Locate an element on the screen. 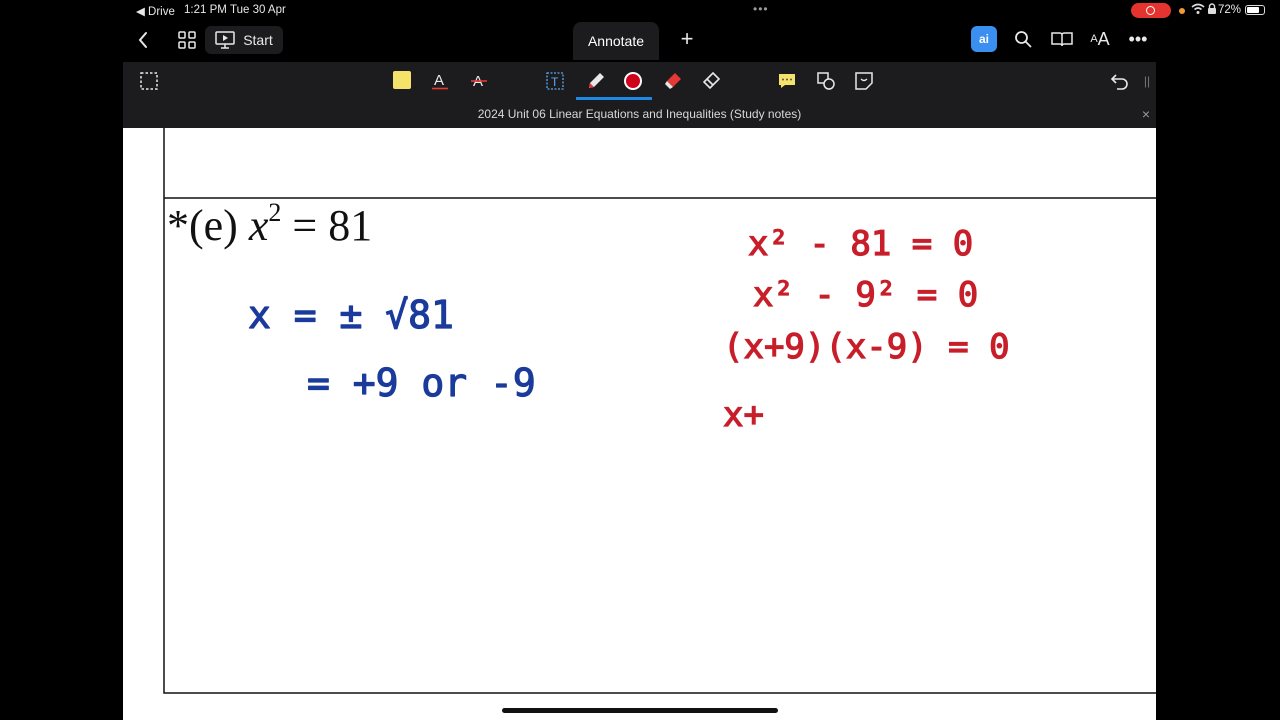 This screenshot has width=1280, height=720. back-chevron-icon is located at coordinates (143, 40).